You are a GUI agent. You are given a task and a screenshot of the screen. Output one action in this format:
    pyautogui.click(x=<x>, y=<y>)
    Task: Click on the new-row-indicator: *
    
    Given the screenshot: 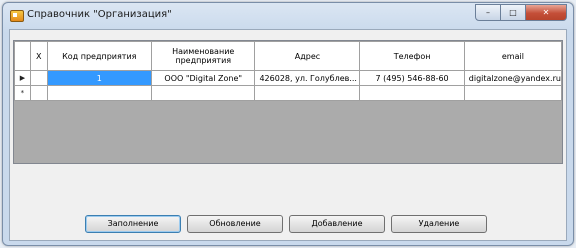 What is the action you would take?
    pyautogui.click(x=22, y=93)
    